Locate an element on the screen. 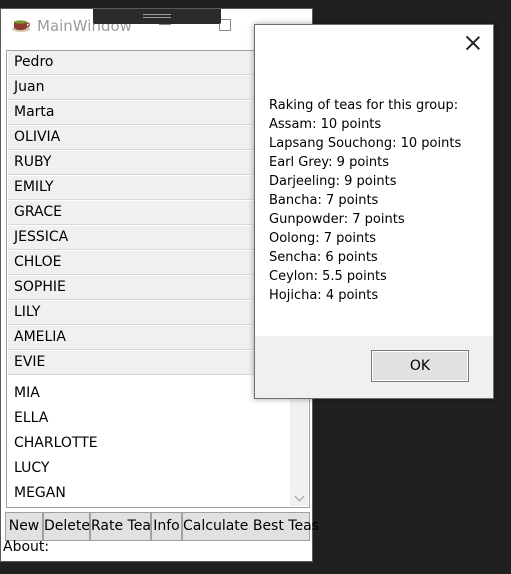 The width and height of the screenshot is (511, 574). list-item: ELLA is located at coordinates (158, 419).